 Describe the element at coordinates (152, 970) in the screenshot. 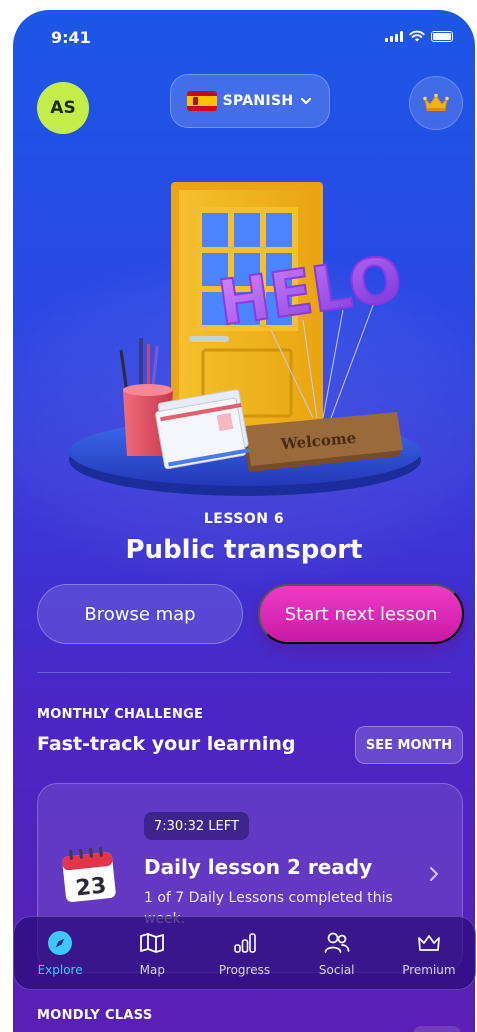

I see `tab-label: Map` at that location.